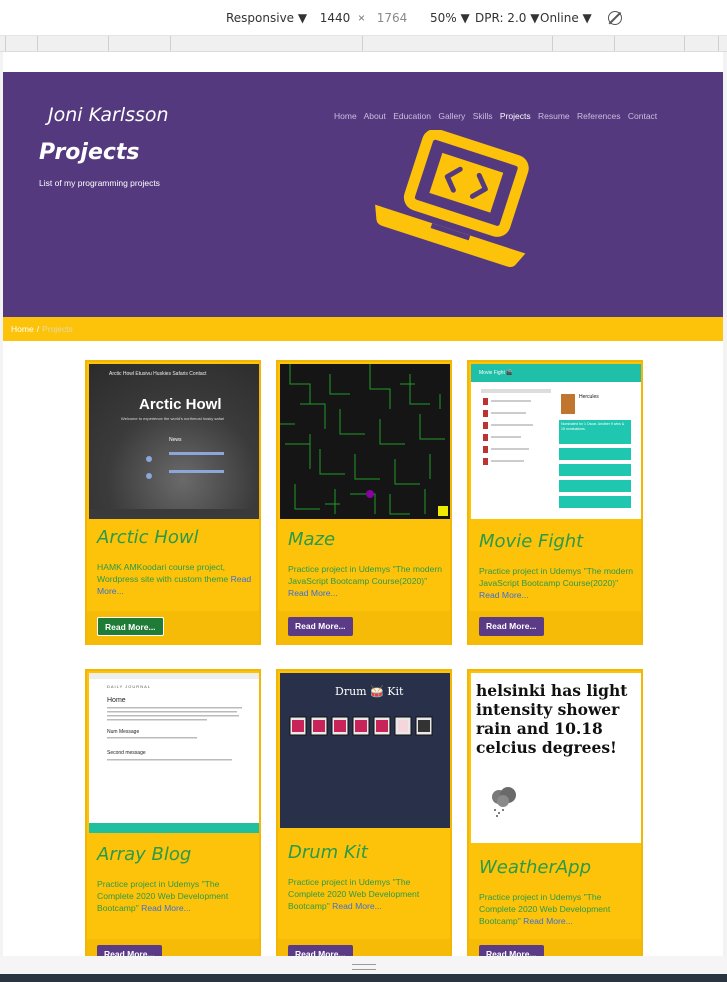 The height and width of the screenshot is (982, 727). What do you see at coordinates (345, 116) in the screenshot?
I see `nav-item-home: Home` at bounding box center [345, 116].